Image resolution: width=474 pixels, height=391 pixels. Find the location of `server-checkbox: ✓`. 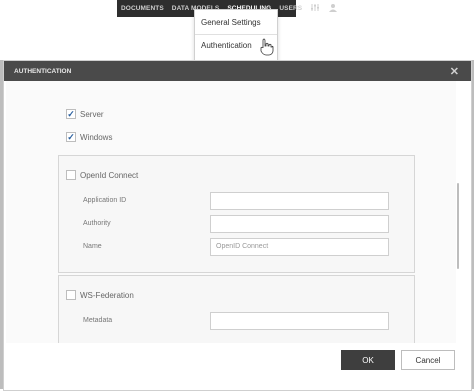

server-checkbox: ✓ is located at coordinates (71, 114).